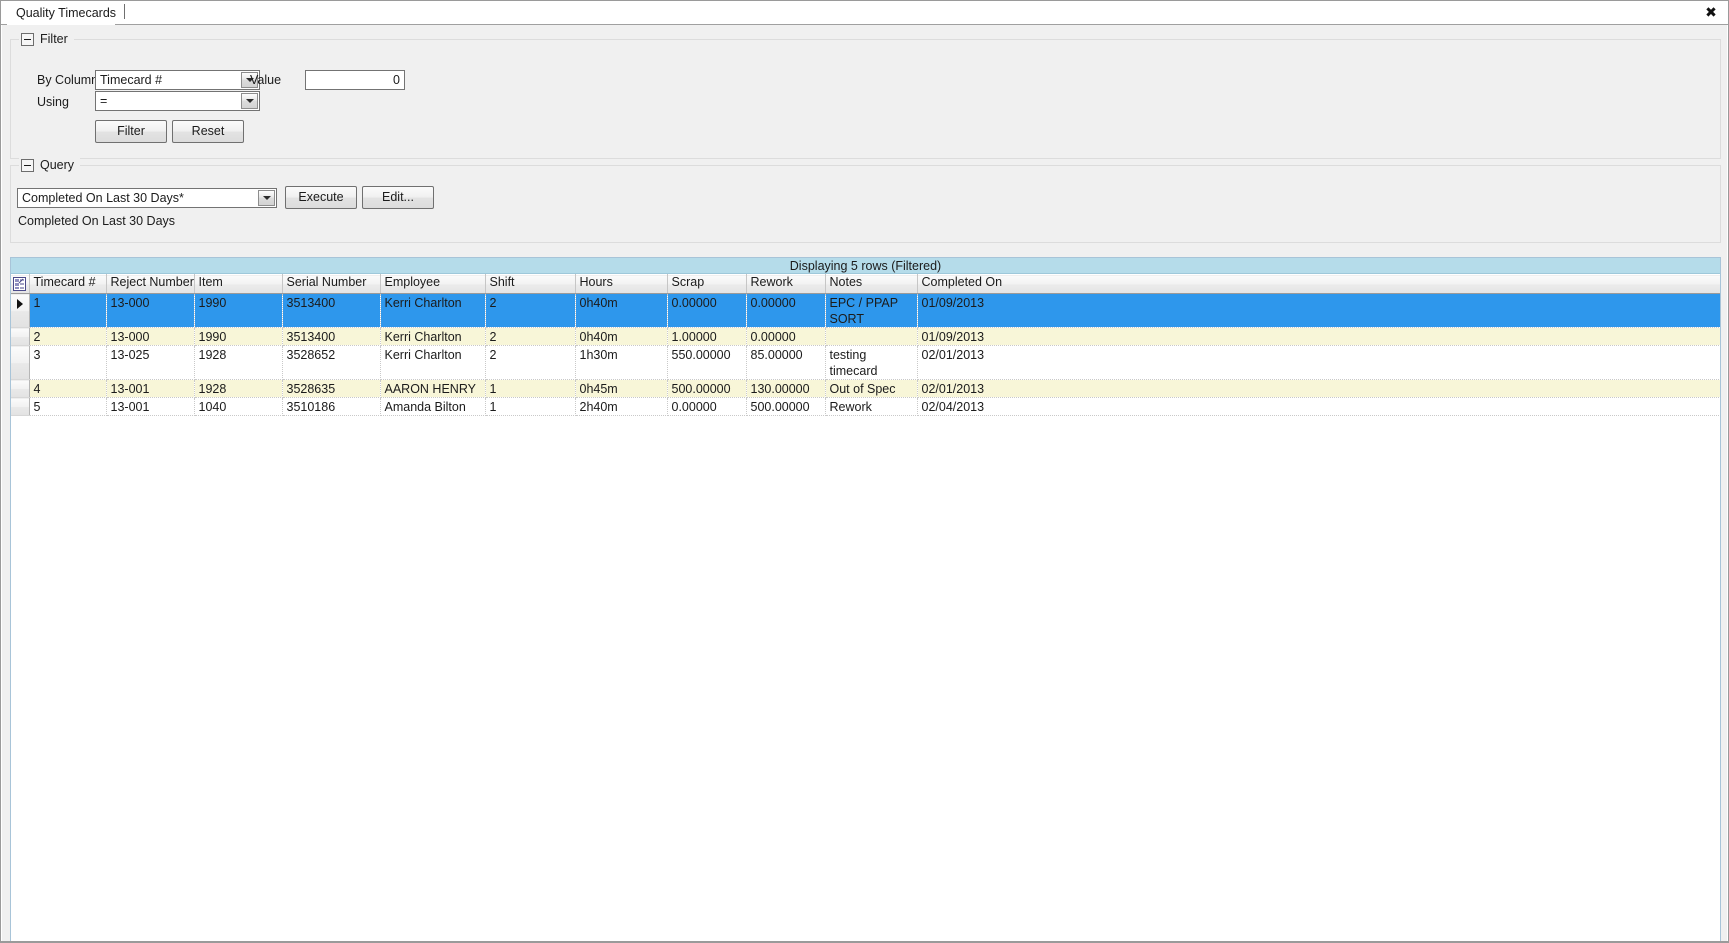 This screenshot has width=1729, height=943. What do you see at coordinates (331, 388) in the screenshot?
I see `cell-serial-number: 3528635` at bounding box center [331, 388].